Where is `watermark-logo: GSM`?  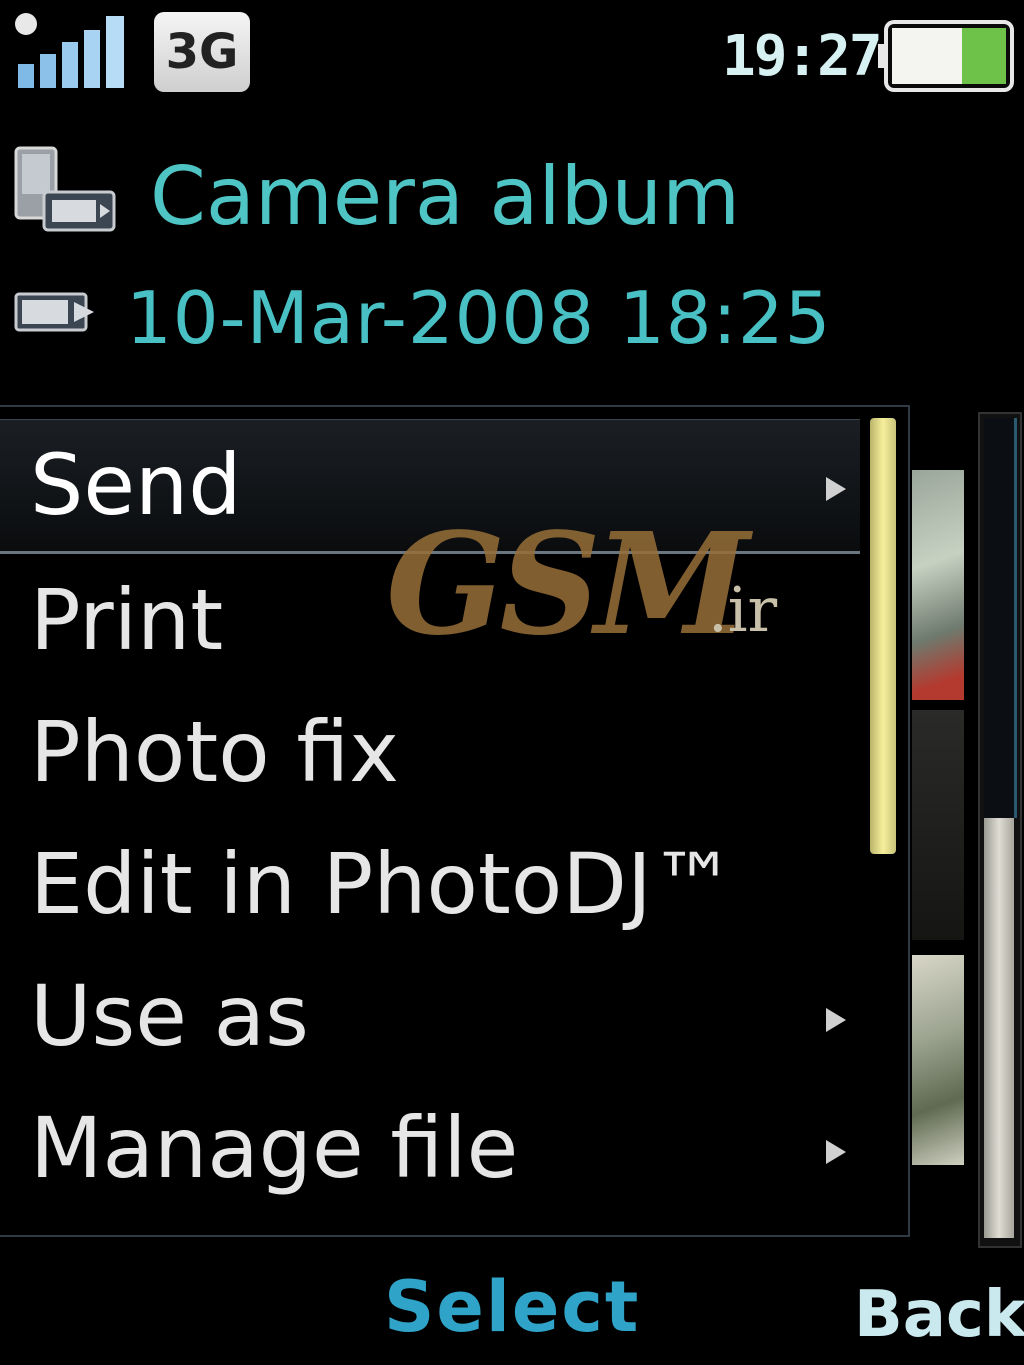
watermark-logo: GSM is located at coordinates (568, 585).